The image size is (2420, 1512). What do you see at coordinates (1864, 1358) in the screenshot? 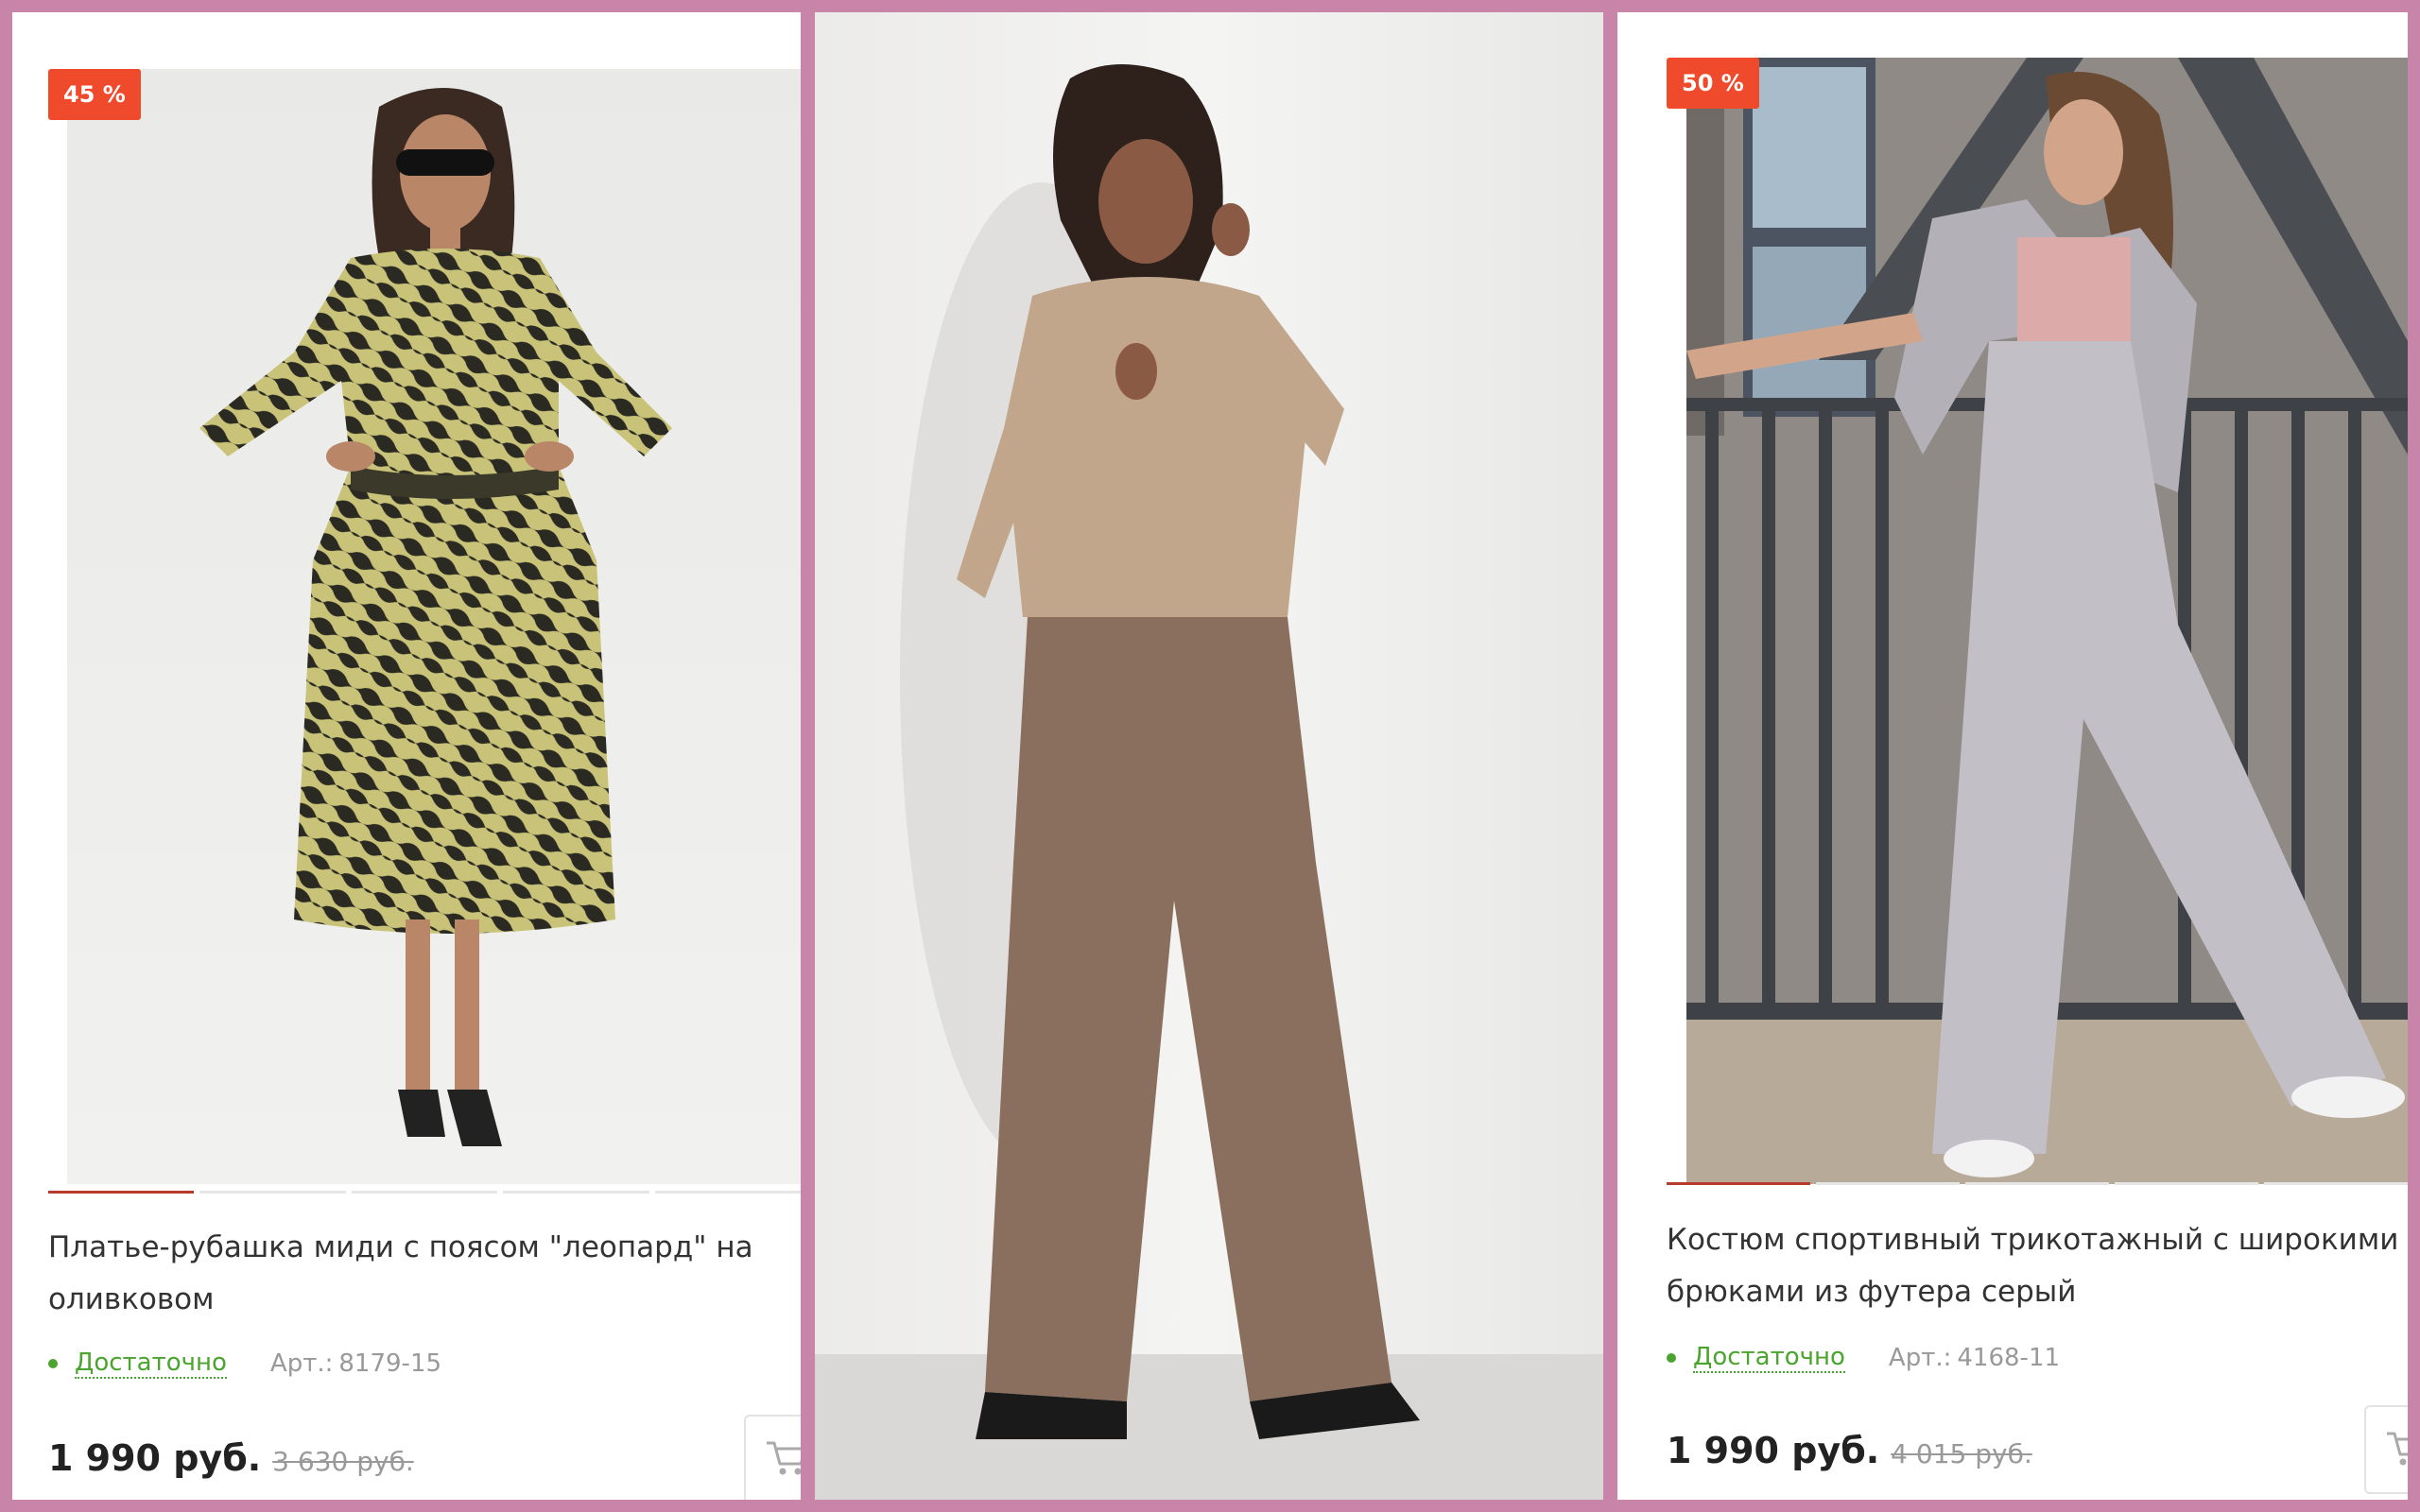
I see `product-meta: Достаточно Арт.: 4168-11` at bounding box center [1864, 1358].